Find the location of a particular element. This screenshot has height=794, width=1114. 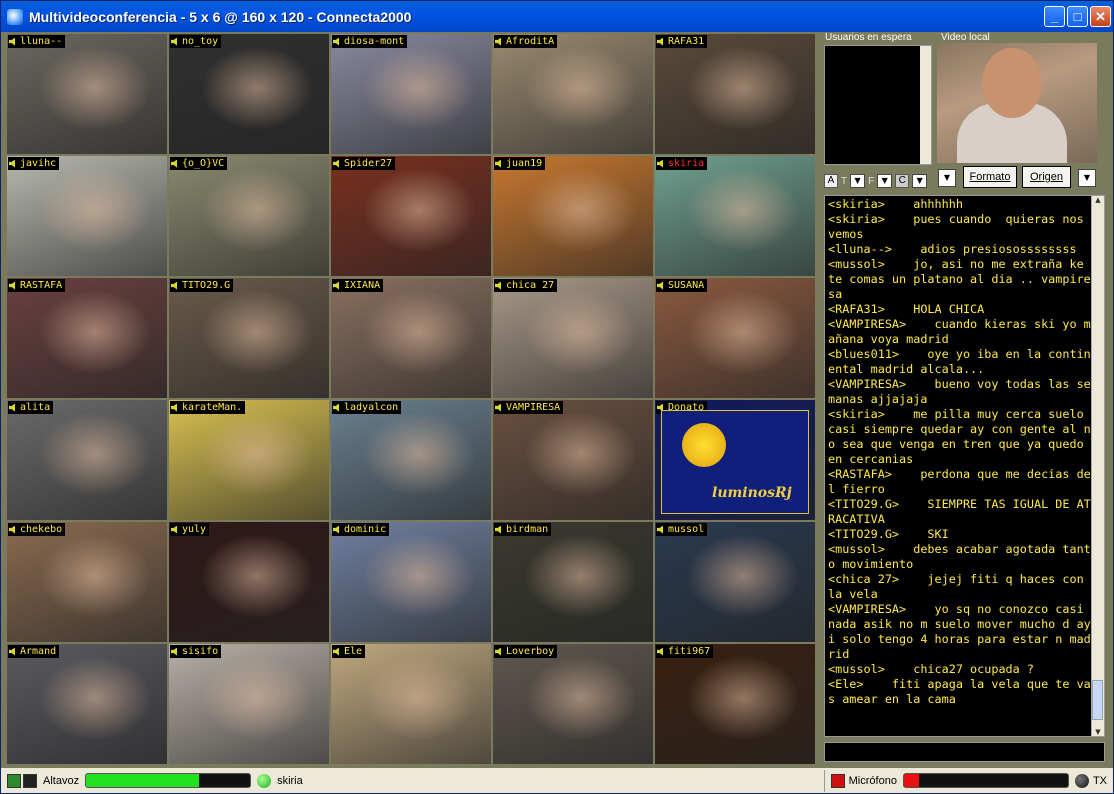

mic-mute-icon is located at coordinates (837, 780).